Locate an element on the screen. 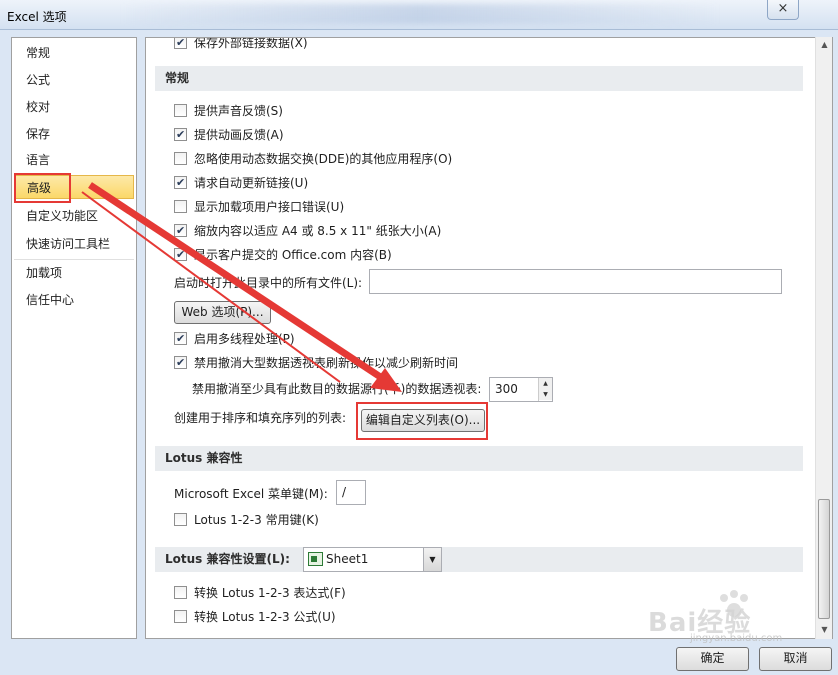 This screenshot has width=838, height=675. scroll-up-icon: ▲ is located at coordinates (824, 45).